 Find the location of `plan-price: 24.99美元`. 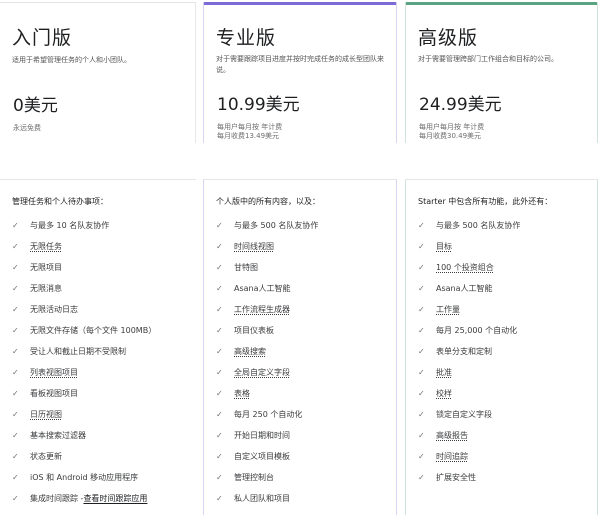

plan-price: 24.99美元 is located at coordinates (460, 105).